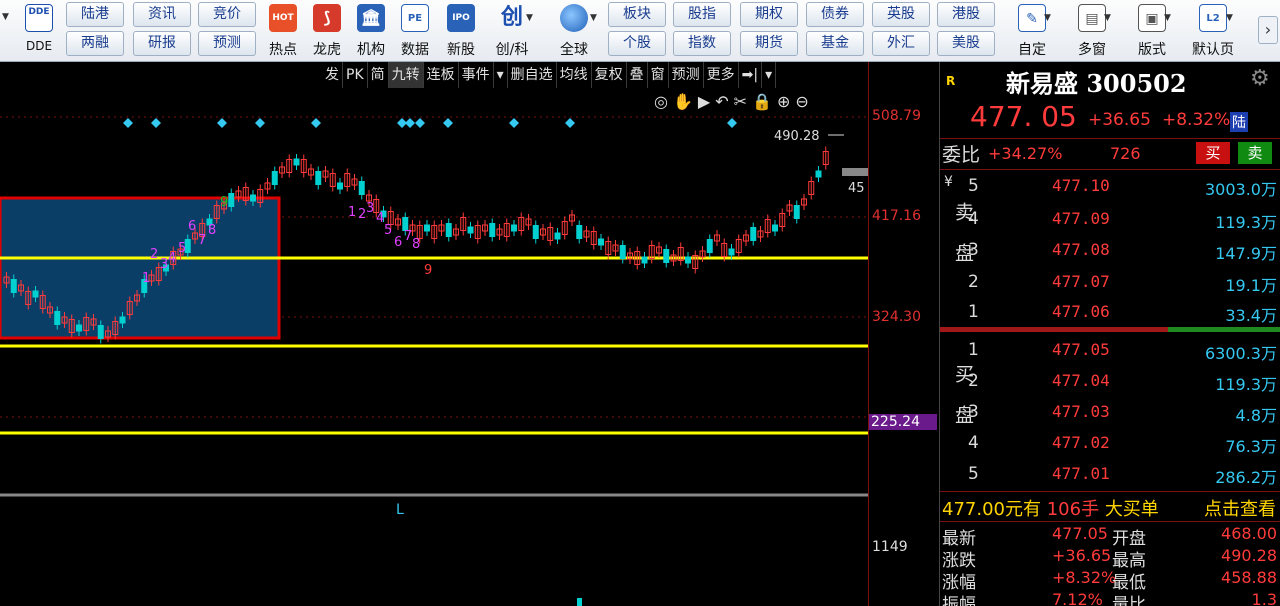  What do you see at coordinates (283, 31) in the screenshot?
I see `hot-button: HOT 热点` at bounding box center [283, 31].